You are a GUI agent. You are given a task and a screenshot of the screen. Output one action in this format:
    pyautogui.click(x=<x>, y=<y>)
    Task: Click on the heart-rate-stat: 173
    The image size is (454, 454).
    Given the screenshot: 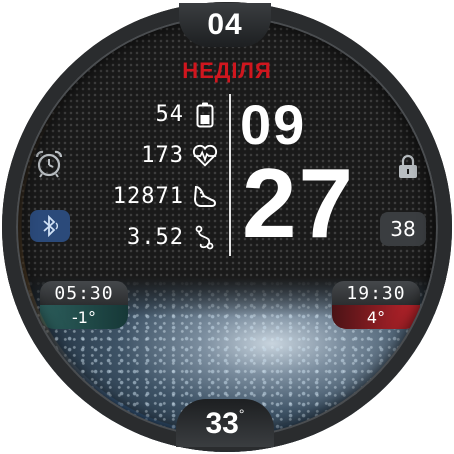 What is the action you would take?
    pyautogui.click(x=150, y=155)
    